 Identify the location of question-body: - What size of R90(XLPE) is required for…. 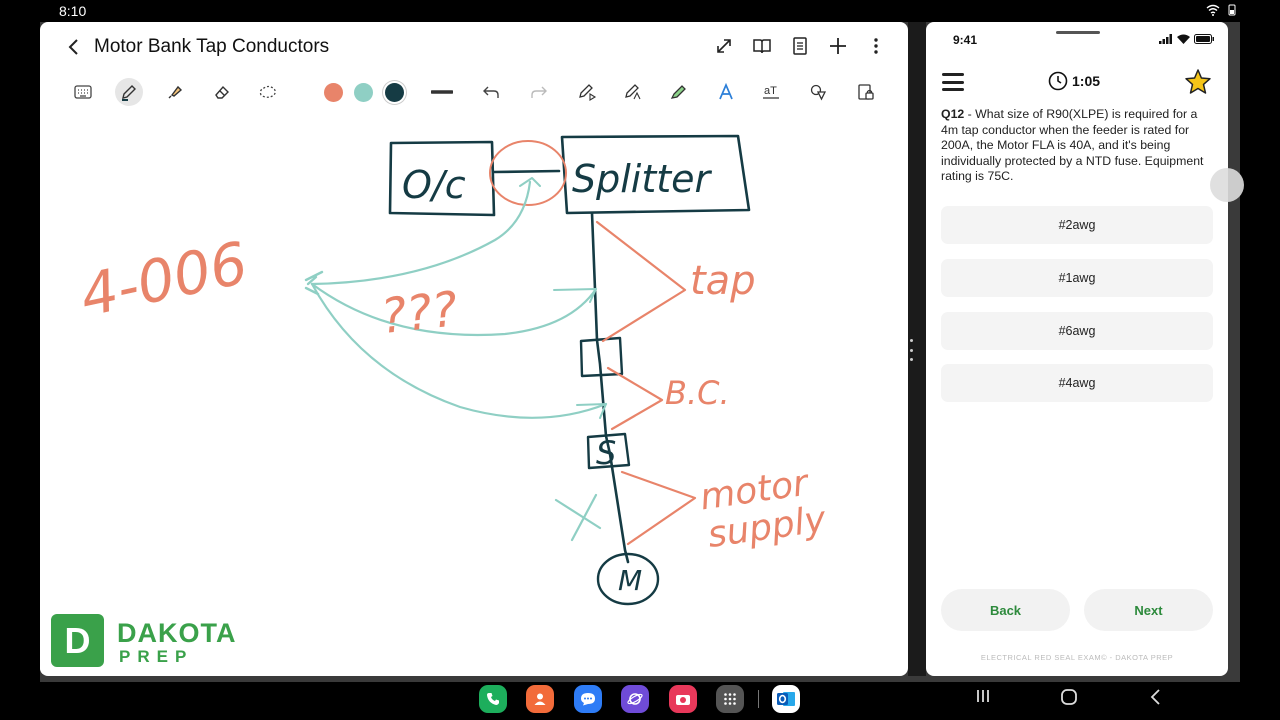
(1072, 145).